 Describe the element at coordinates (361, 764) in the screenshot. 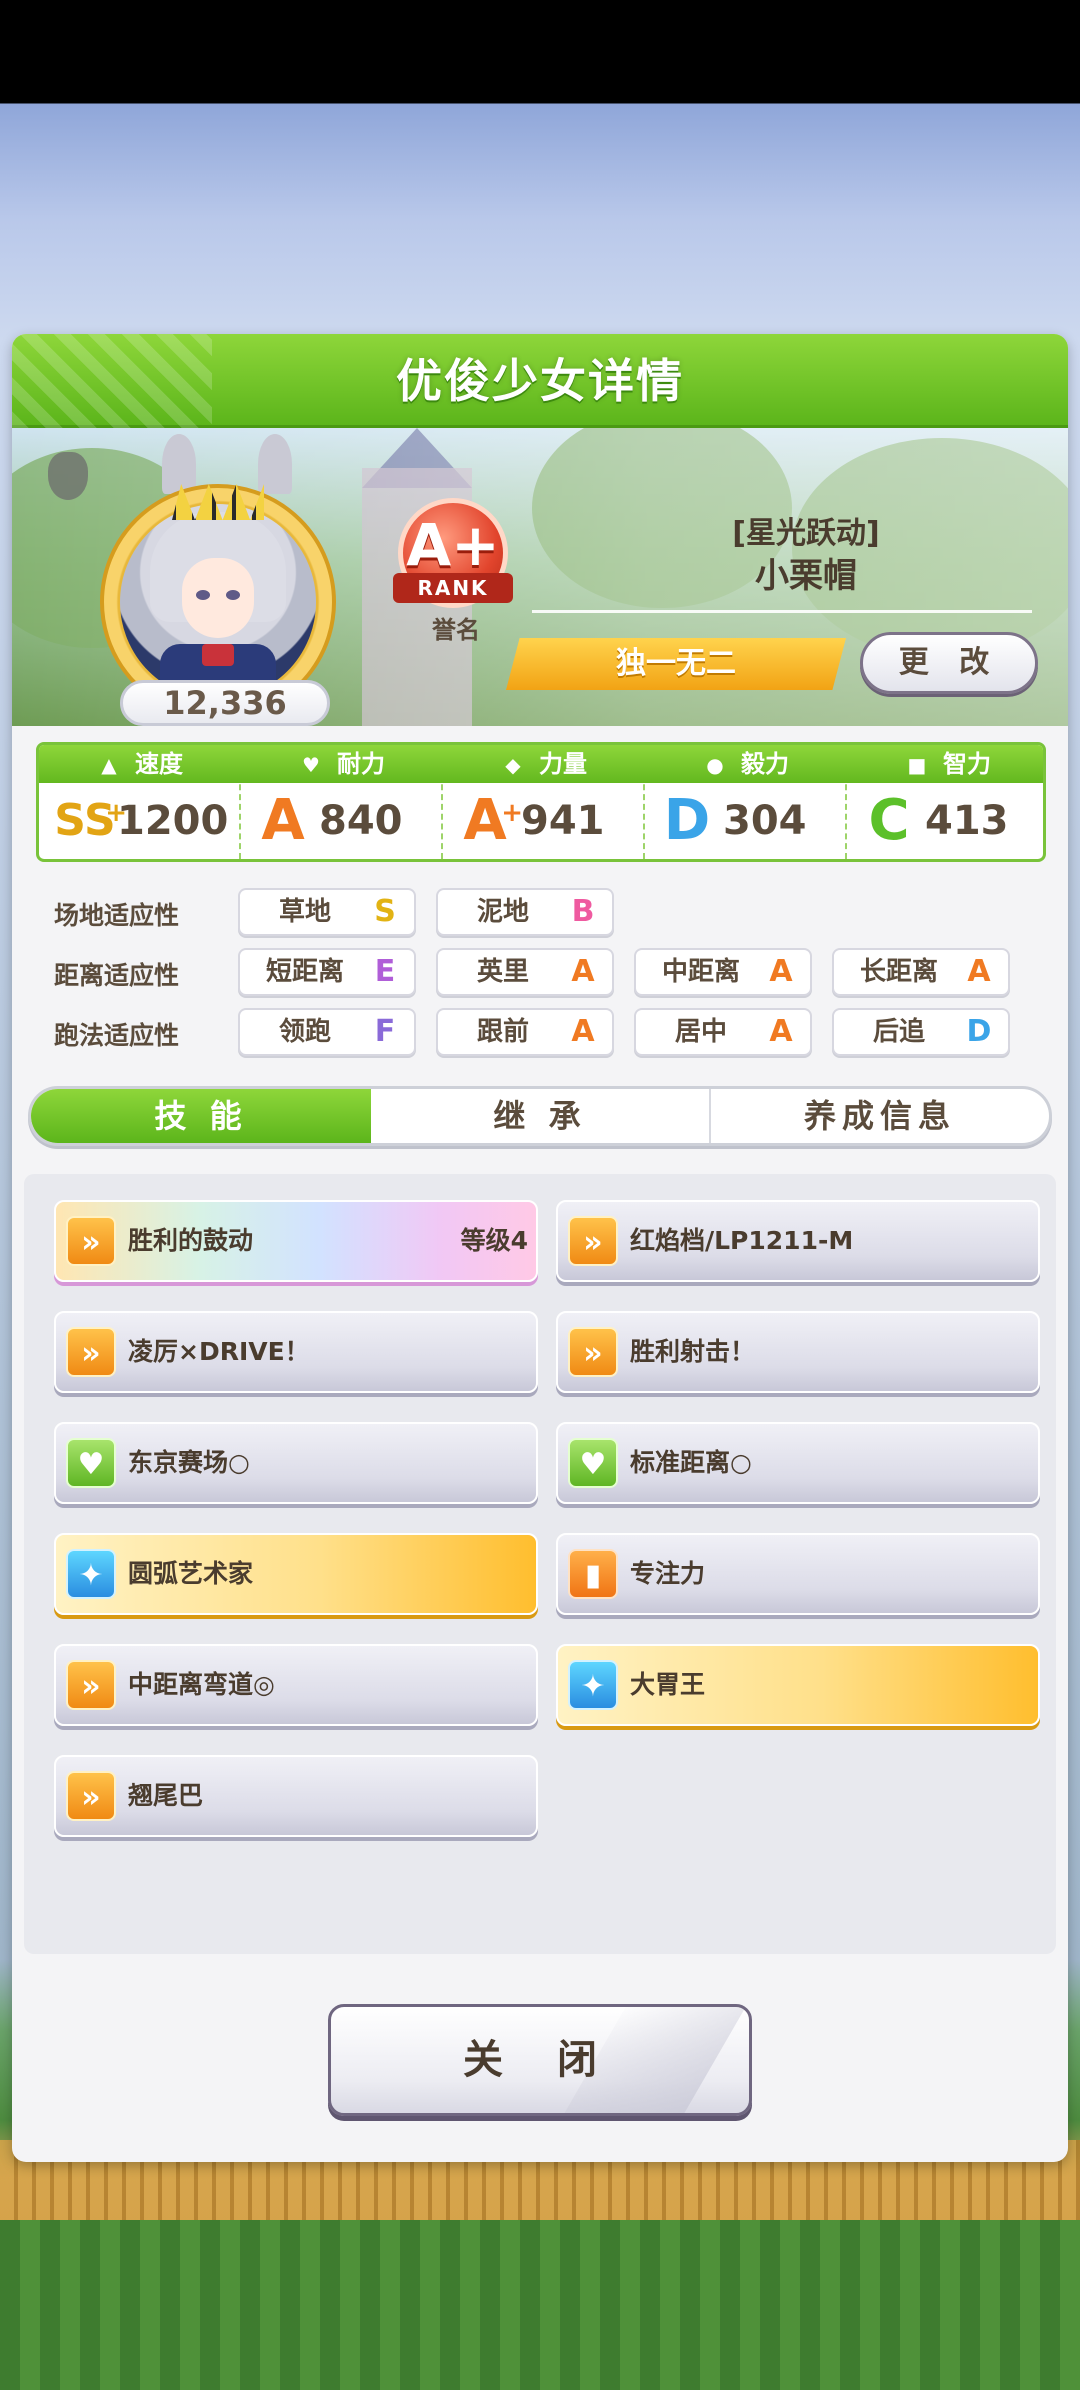

I see `stat-name: 耐力` at that location.